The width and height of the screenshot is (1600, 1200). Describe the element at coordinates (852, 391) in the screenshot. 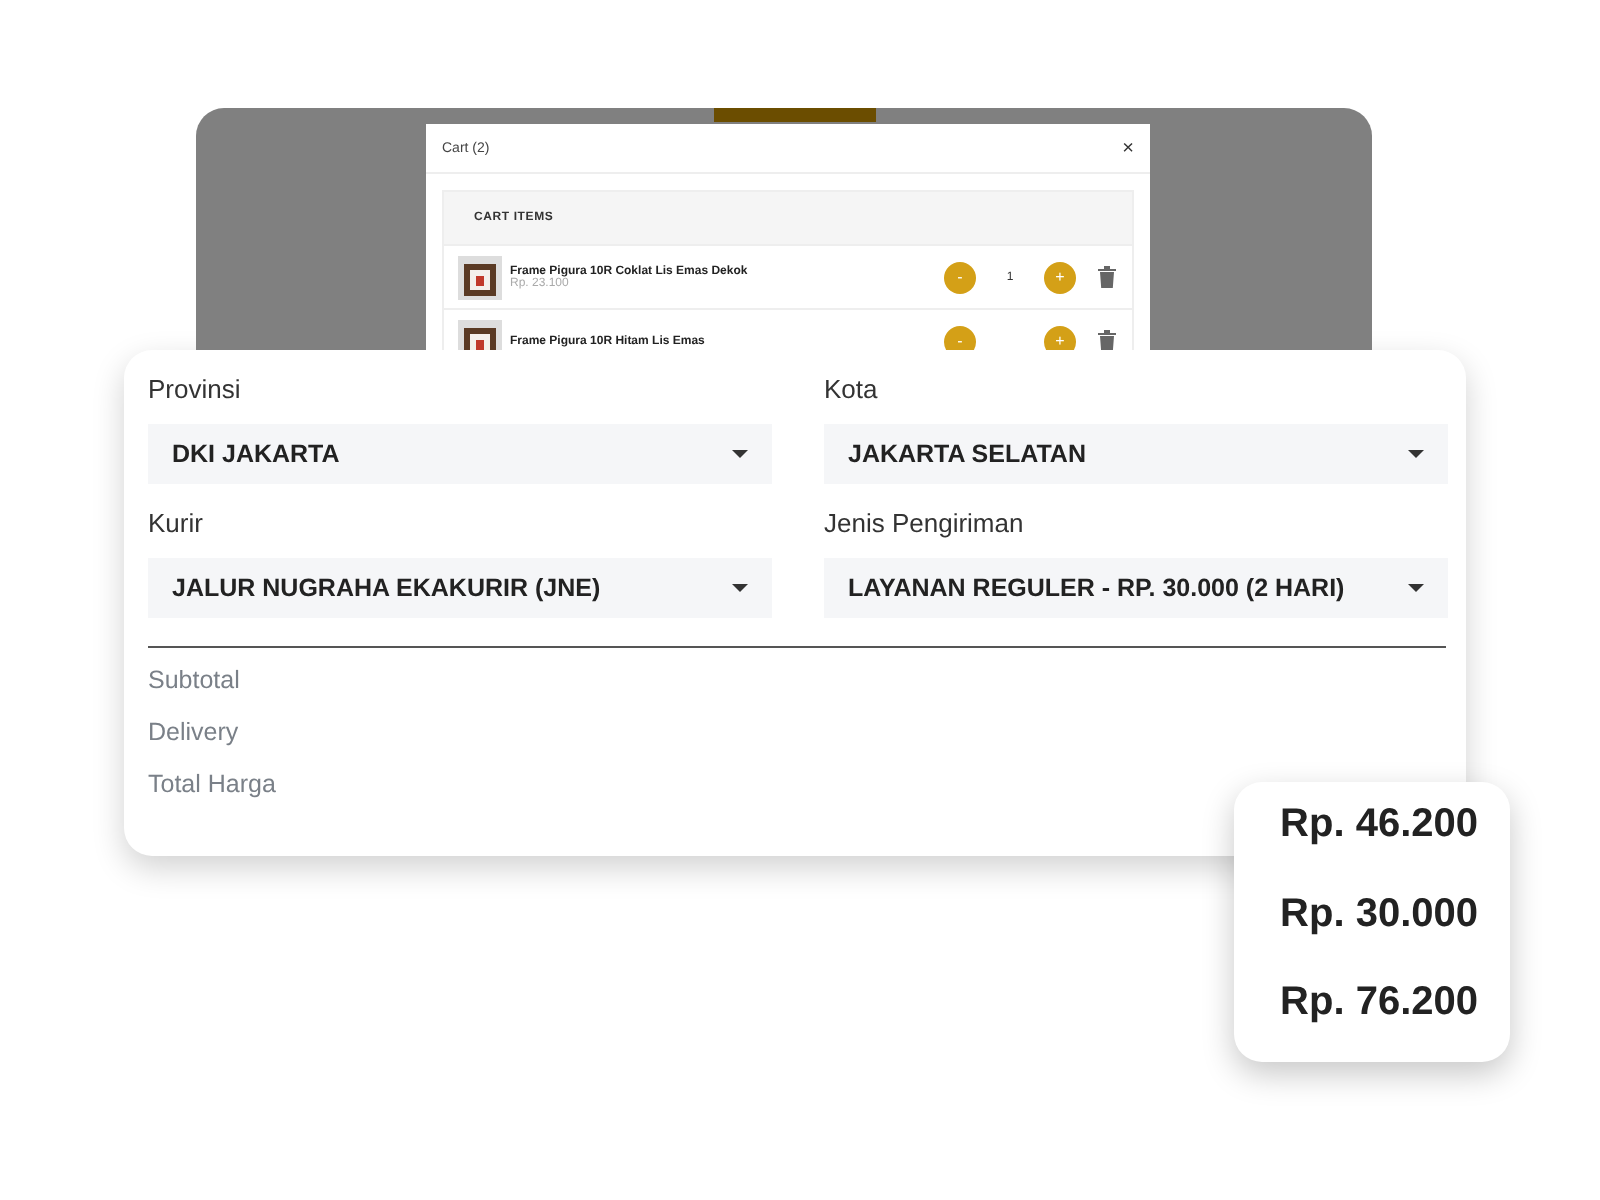

I see `field-label: Kota` at that location.